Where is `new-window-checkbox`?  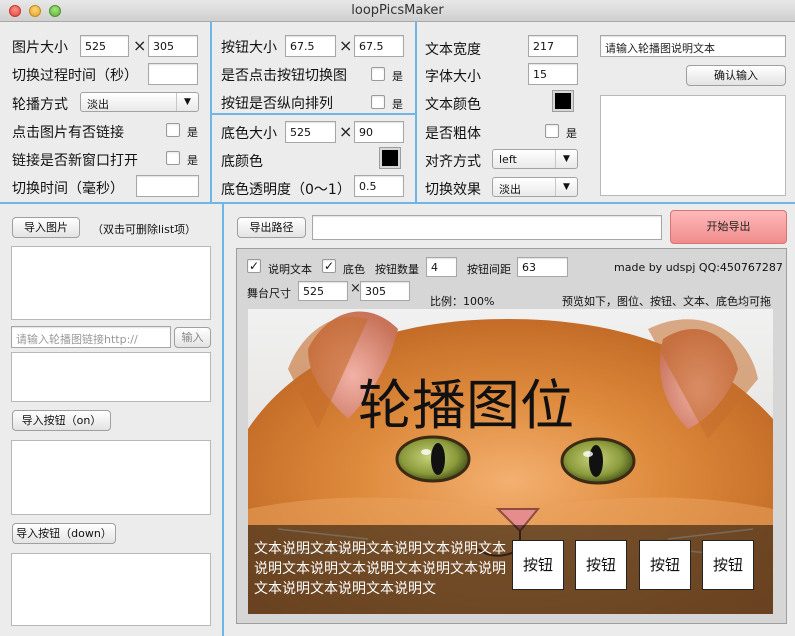 new-window-checkbox is located at coordinates (173, 158).